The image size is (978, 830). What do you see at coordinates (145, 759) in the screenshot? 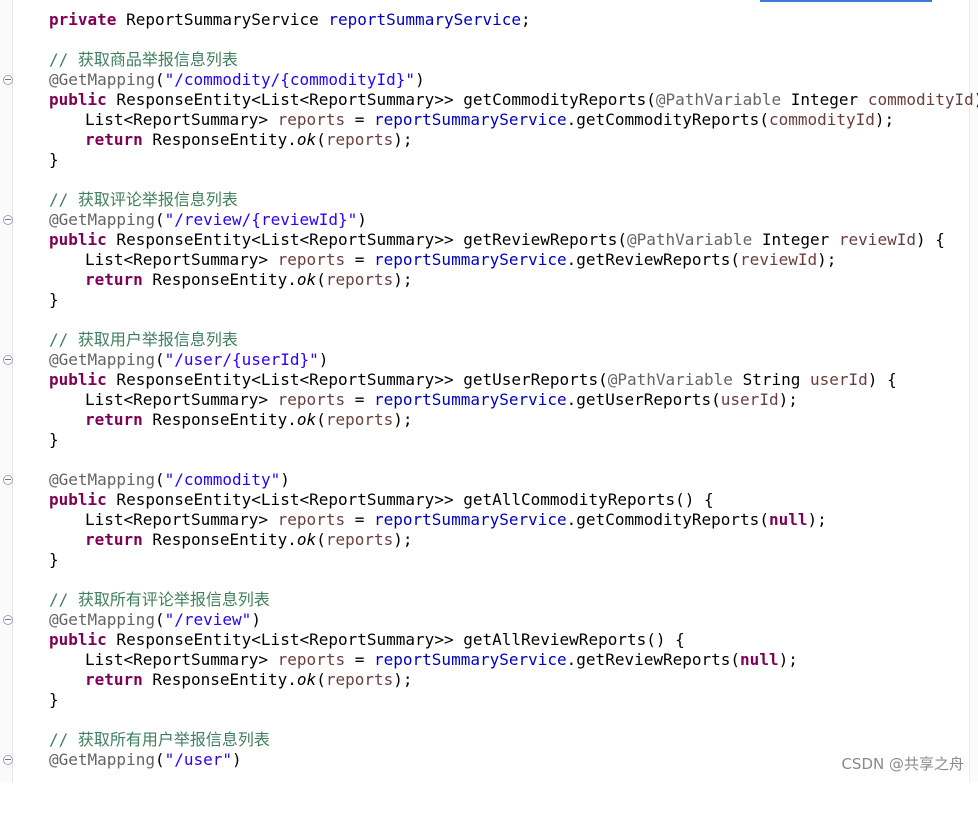
I see `annotation-mapping: @GetMapping("/user")` at bounding box center [145, 759].